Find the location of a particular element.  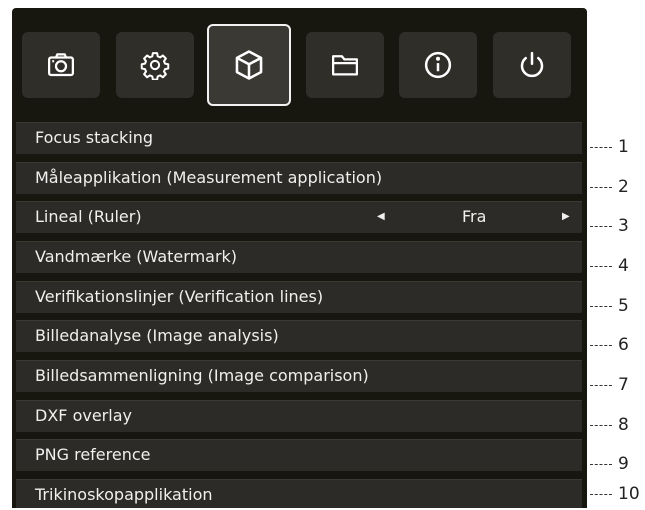

menu-item-label: PNG reference is located at coordinates (93, 454).